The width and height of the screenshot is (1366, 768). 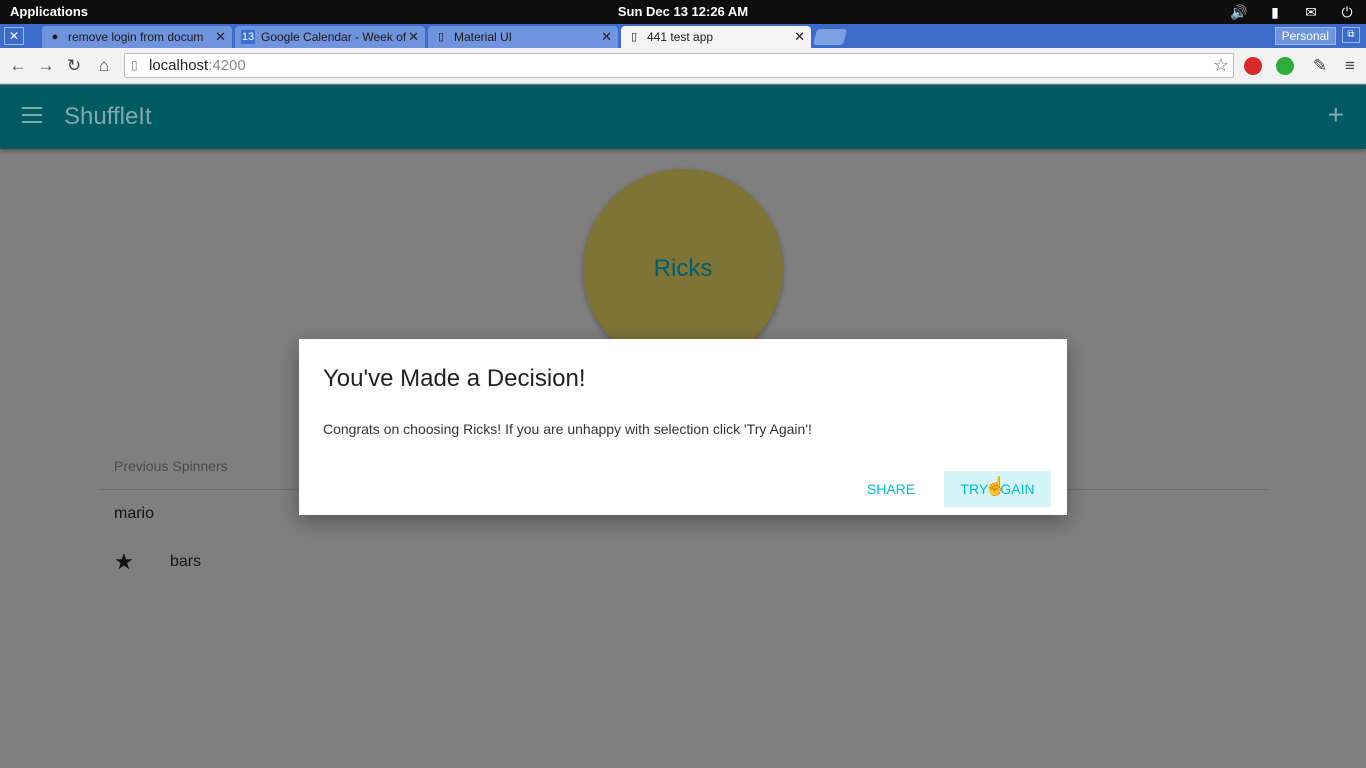 I want to click on forward-icon: →, so click(x=46, y=66).